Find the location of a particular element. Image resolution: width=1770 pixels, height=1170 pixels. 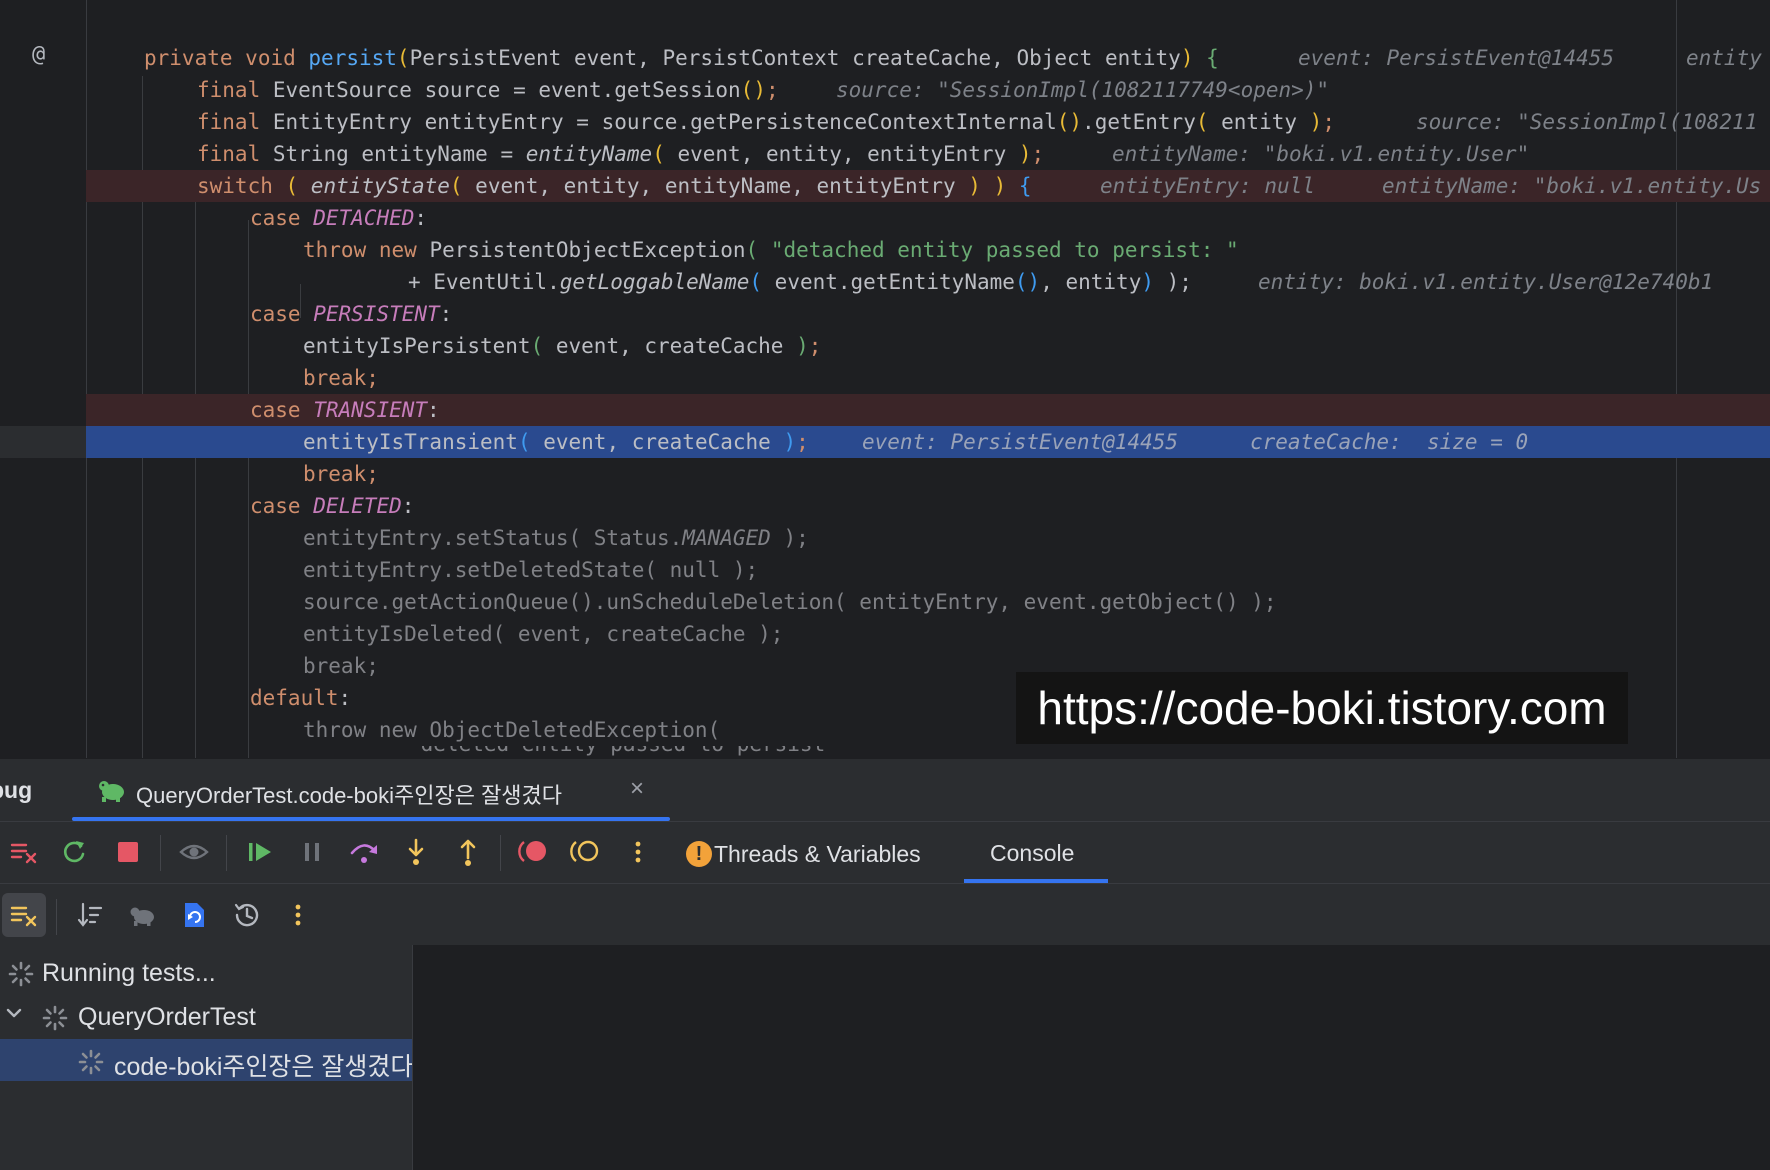

debug-session-tab: QueryOrderTest.code-boki주인장은 잘생겼다 × is located at coordinates (371, 790).